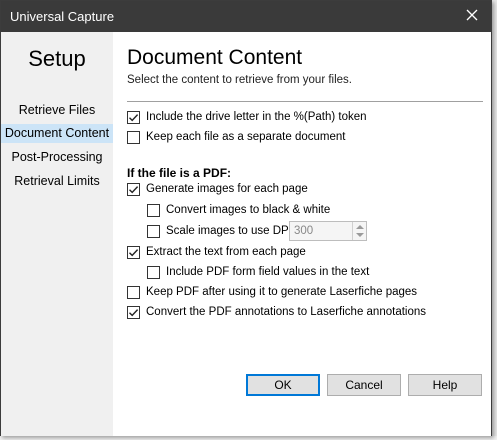  I want to click on checkbox-form-fields, so click(153, 272).